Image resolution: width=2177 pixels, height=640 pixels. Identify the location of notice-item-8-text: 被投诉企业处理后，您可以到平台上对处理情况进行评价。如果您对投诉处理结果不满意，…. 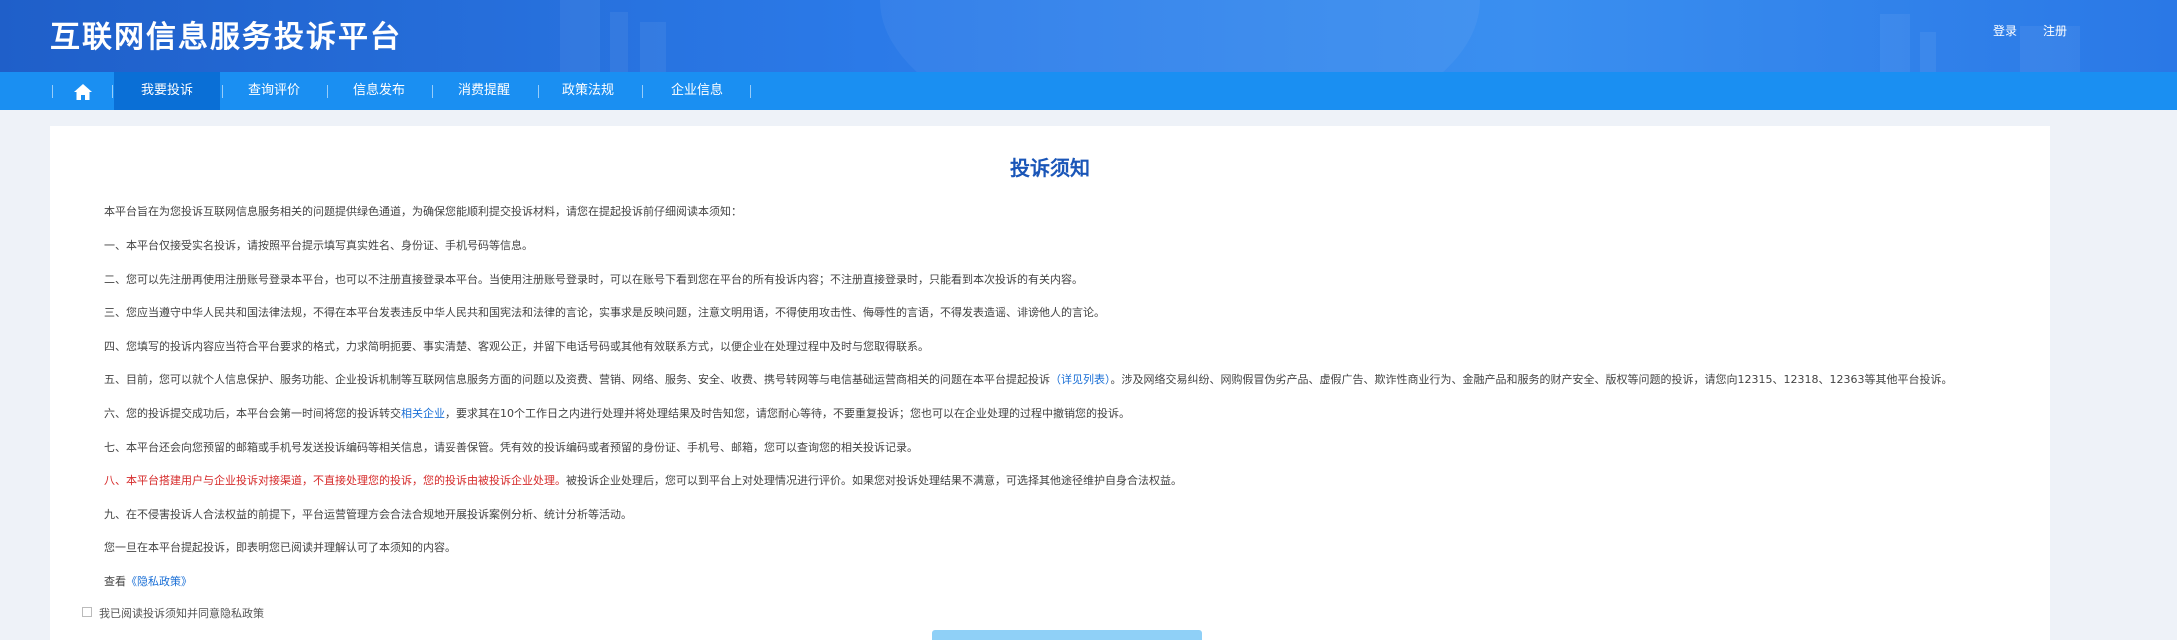
(874, 480).